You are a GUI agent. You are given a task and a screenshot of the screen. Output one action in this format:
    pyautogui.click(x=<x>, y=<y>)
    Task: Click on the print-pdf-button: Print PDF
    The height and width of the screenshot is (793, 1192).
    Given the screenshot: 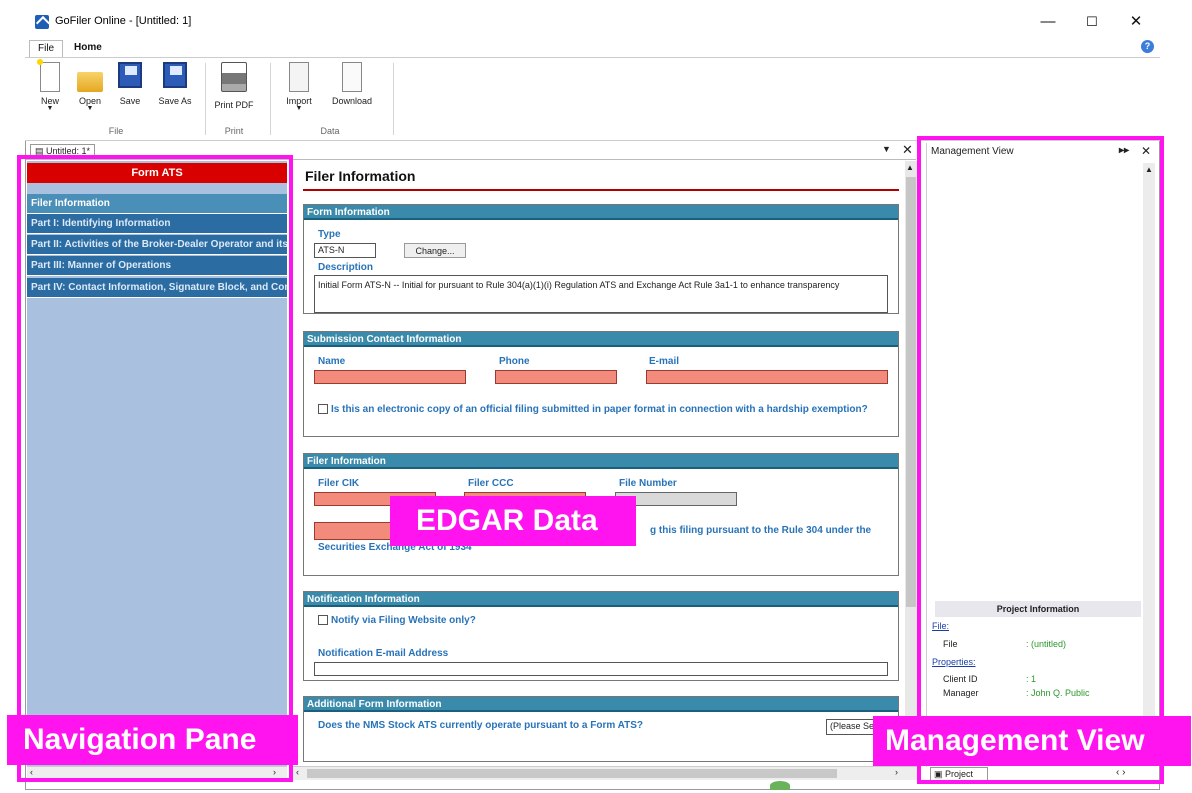 What is the action you would take?
    pyautogui.click(x=234, y=86)
    